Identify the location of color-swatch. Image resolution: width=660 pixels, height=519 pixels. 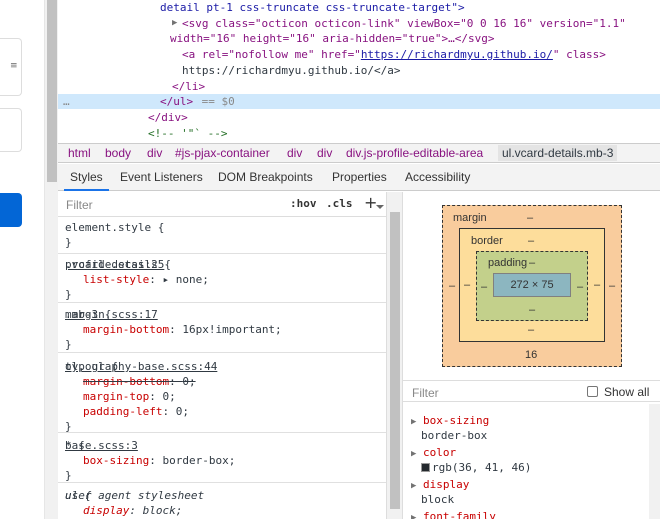
(425, 467).